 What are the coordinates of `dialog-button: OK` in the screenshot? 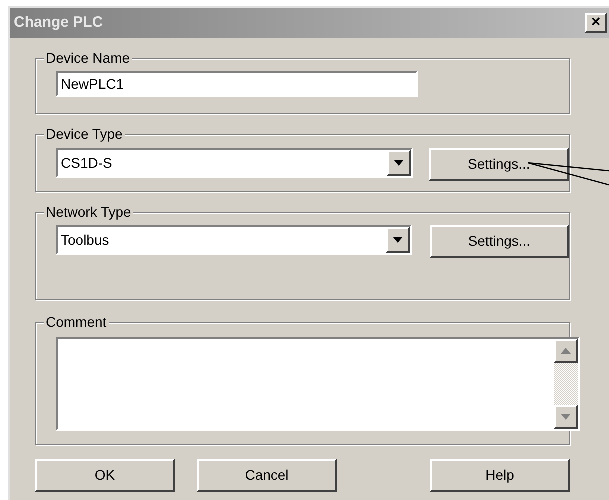 It's located at (105, 475).